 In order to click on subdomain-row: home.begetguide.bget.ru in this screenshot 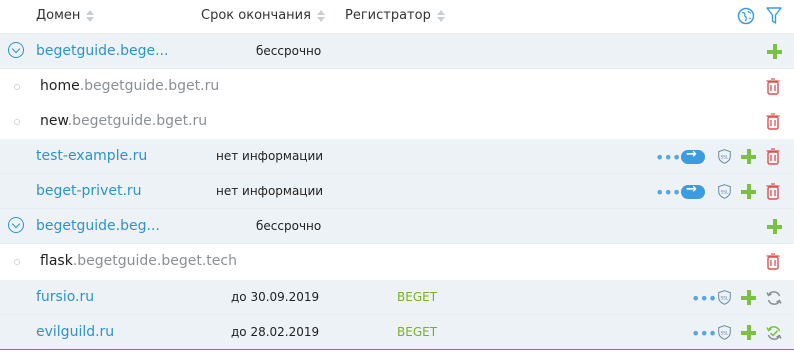, I will do `click(397, 86)`.